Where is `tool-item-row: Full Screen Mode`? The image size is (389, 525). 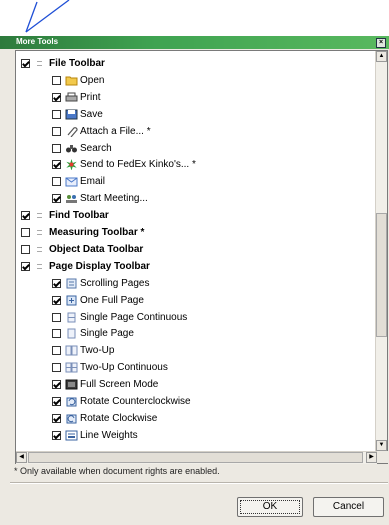 tool-item-row: Full Screen Mode is located at coordinates (105, 384).